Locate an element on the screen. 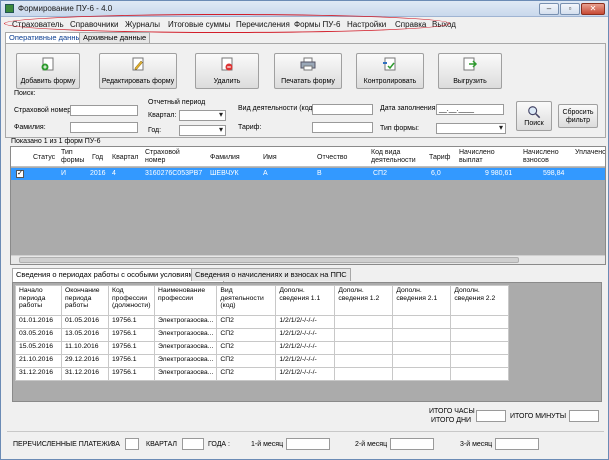 The image size is (609, 460). control-button: Контролировать is located at coordinates (390, 71).